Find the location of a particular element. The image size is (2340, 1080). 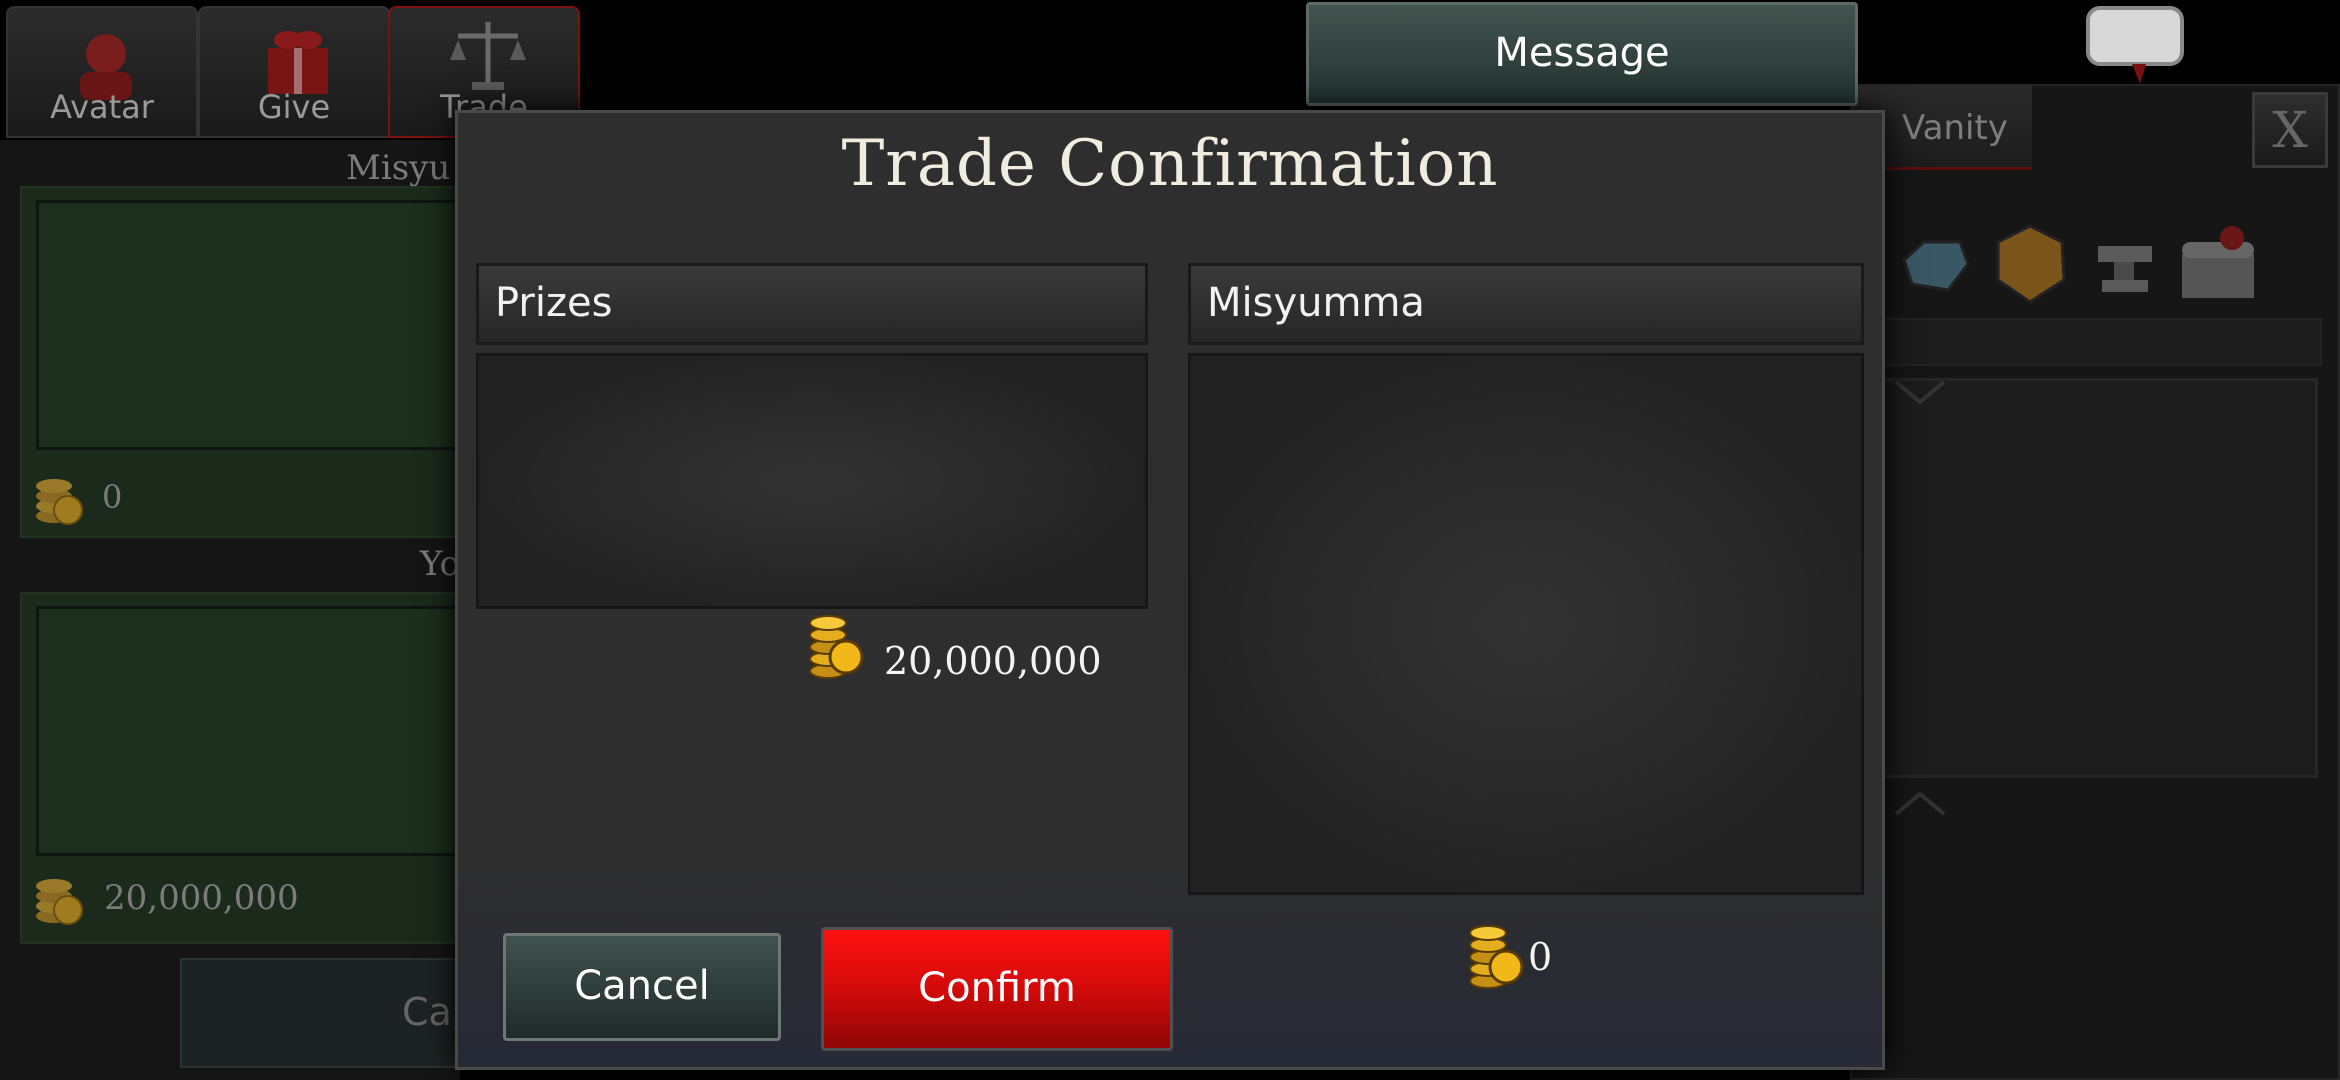

speech-bubble-icon is located at coordinates (2135, 46).